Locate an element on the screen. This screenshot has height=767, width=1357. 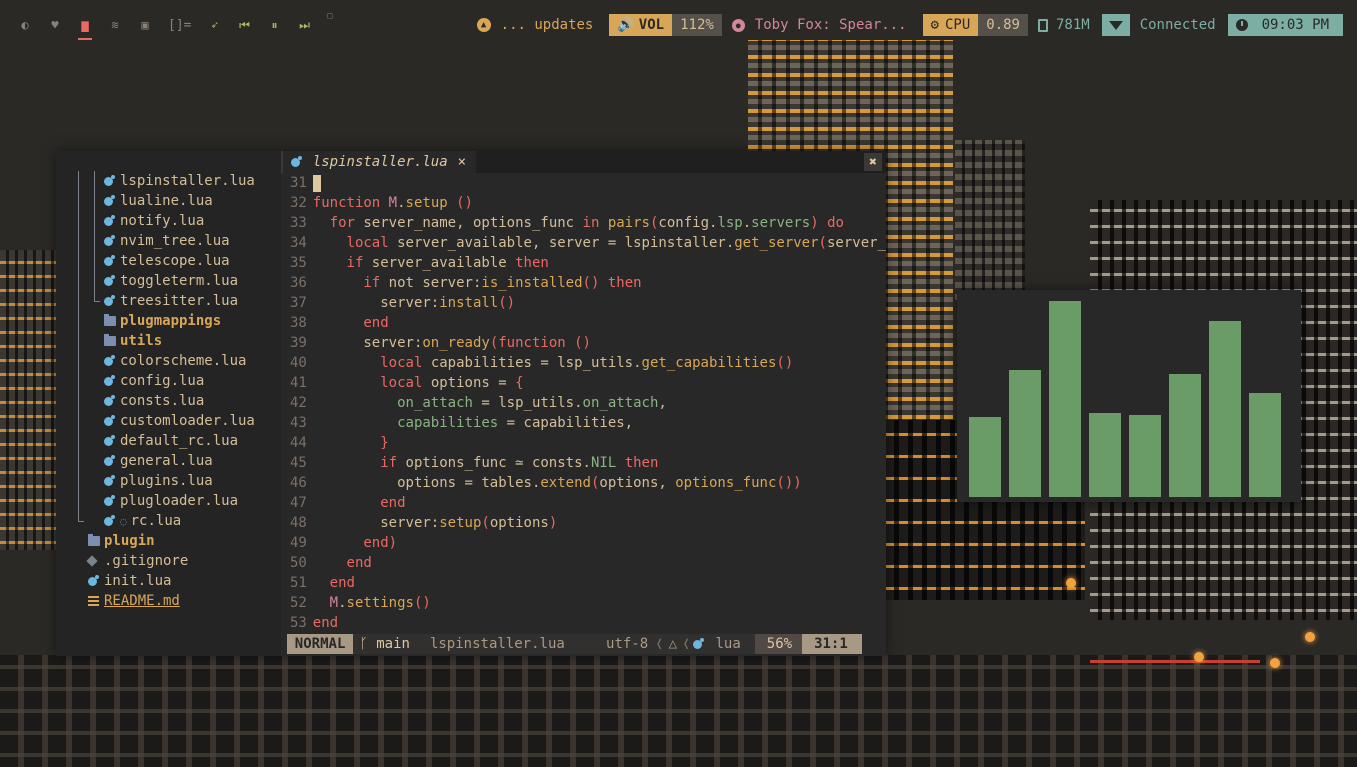
tab-close-icon: × is located at coordinates (462, 162).